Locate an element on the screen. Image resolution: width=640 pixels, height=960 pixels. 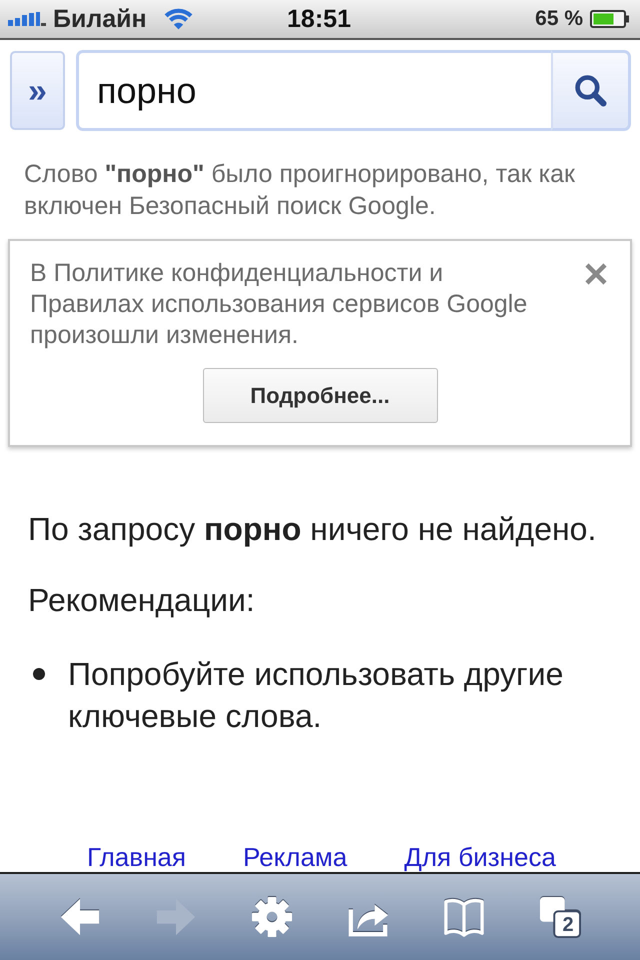
signal-icon is located at coordinates (27, 19).